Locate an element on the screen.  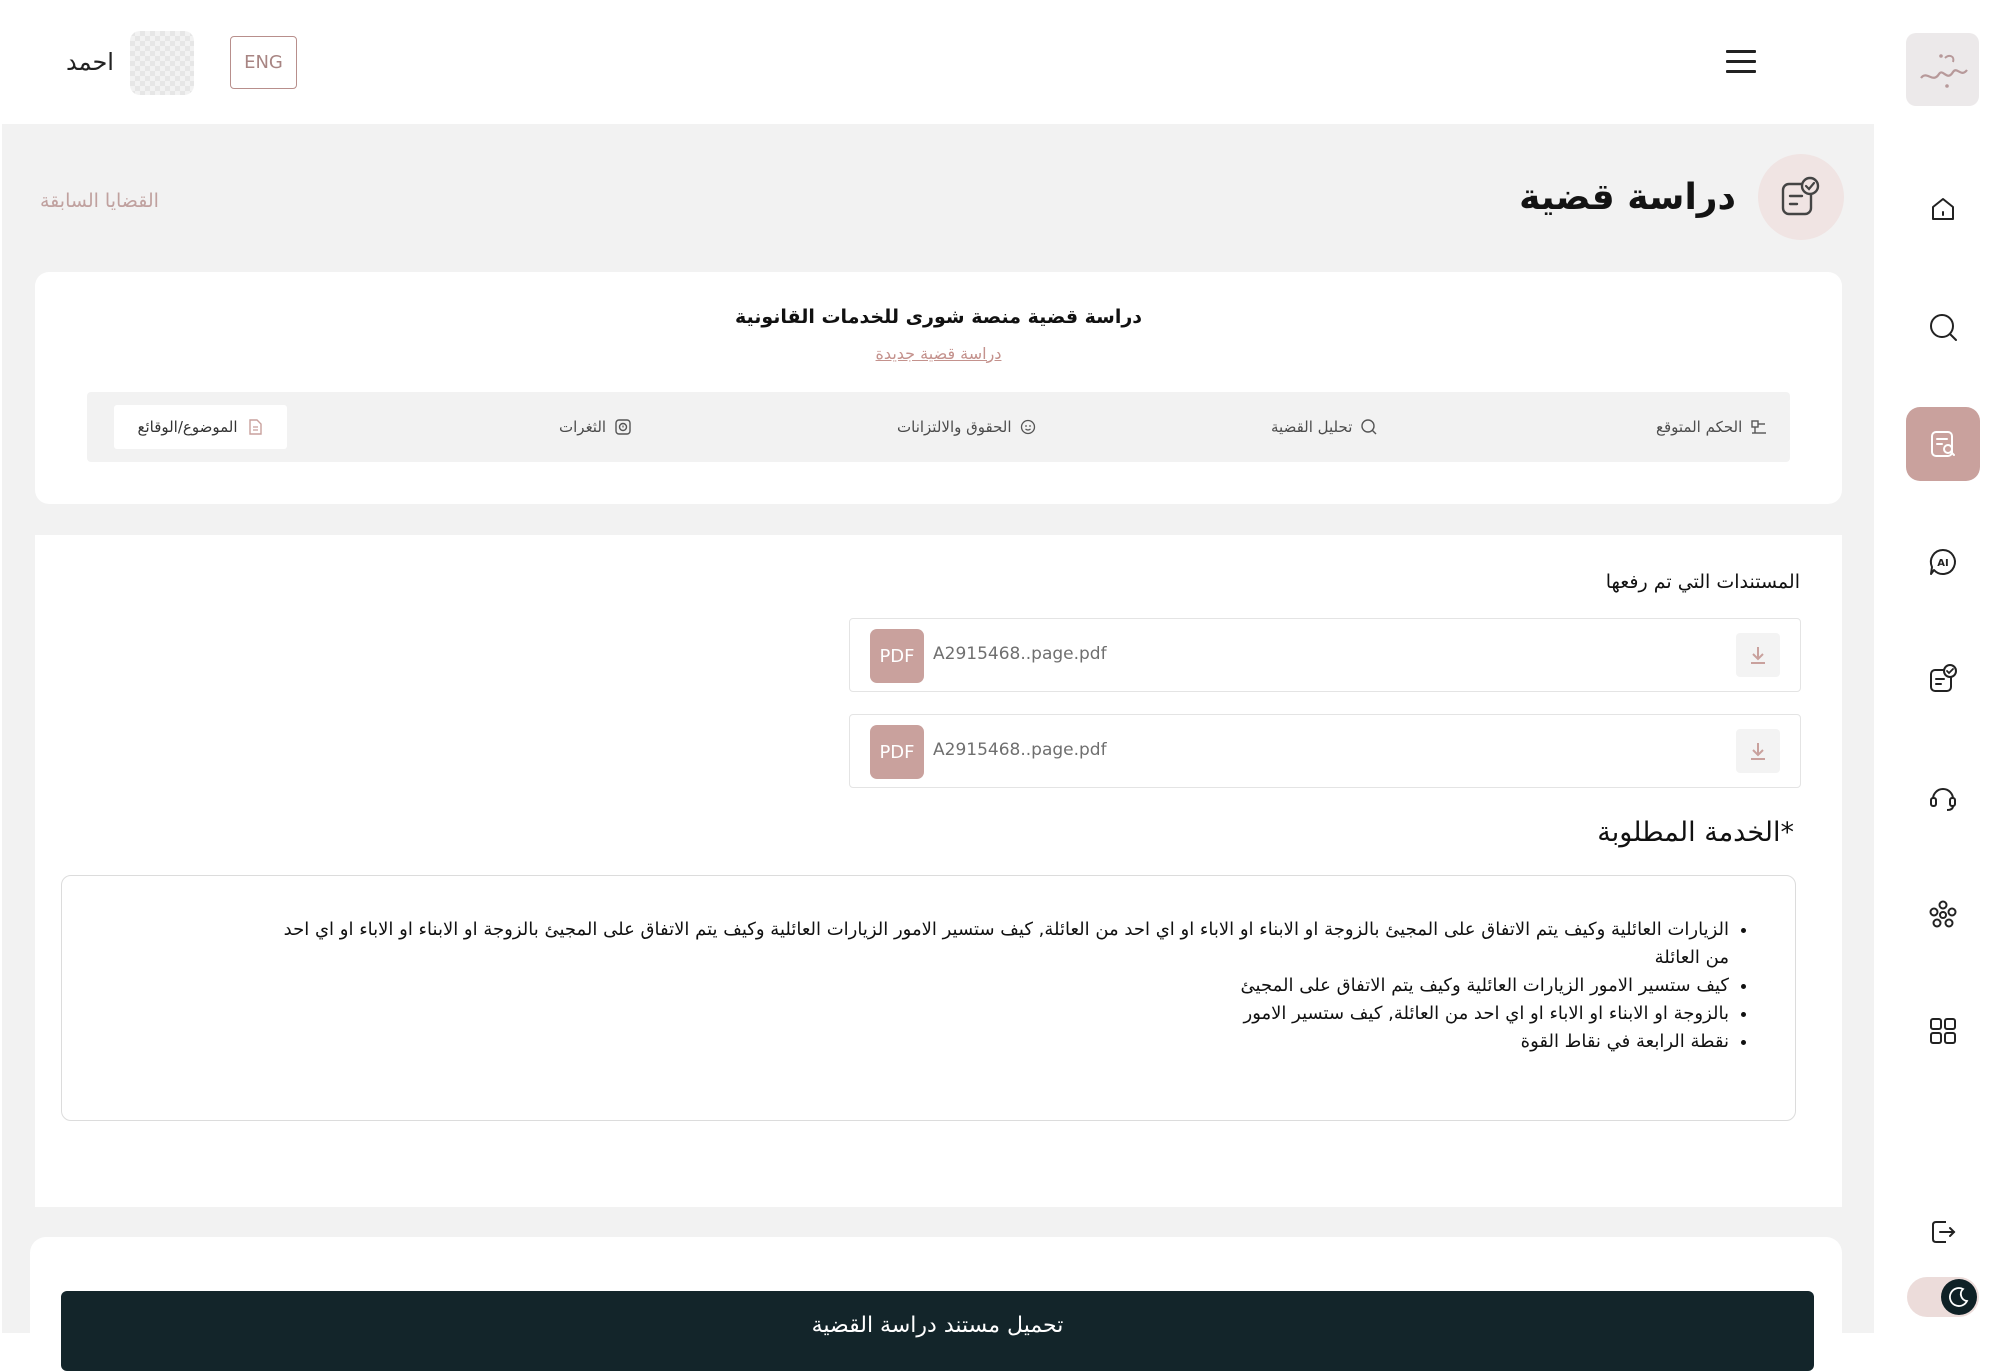
judgment-icon is located at coordinates (1759, 427).